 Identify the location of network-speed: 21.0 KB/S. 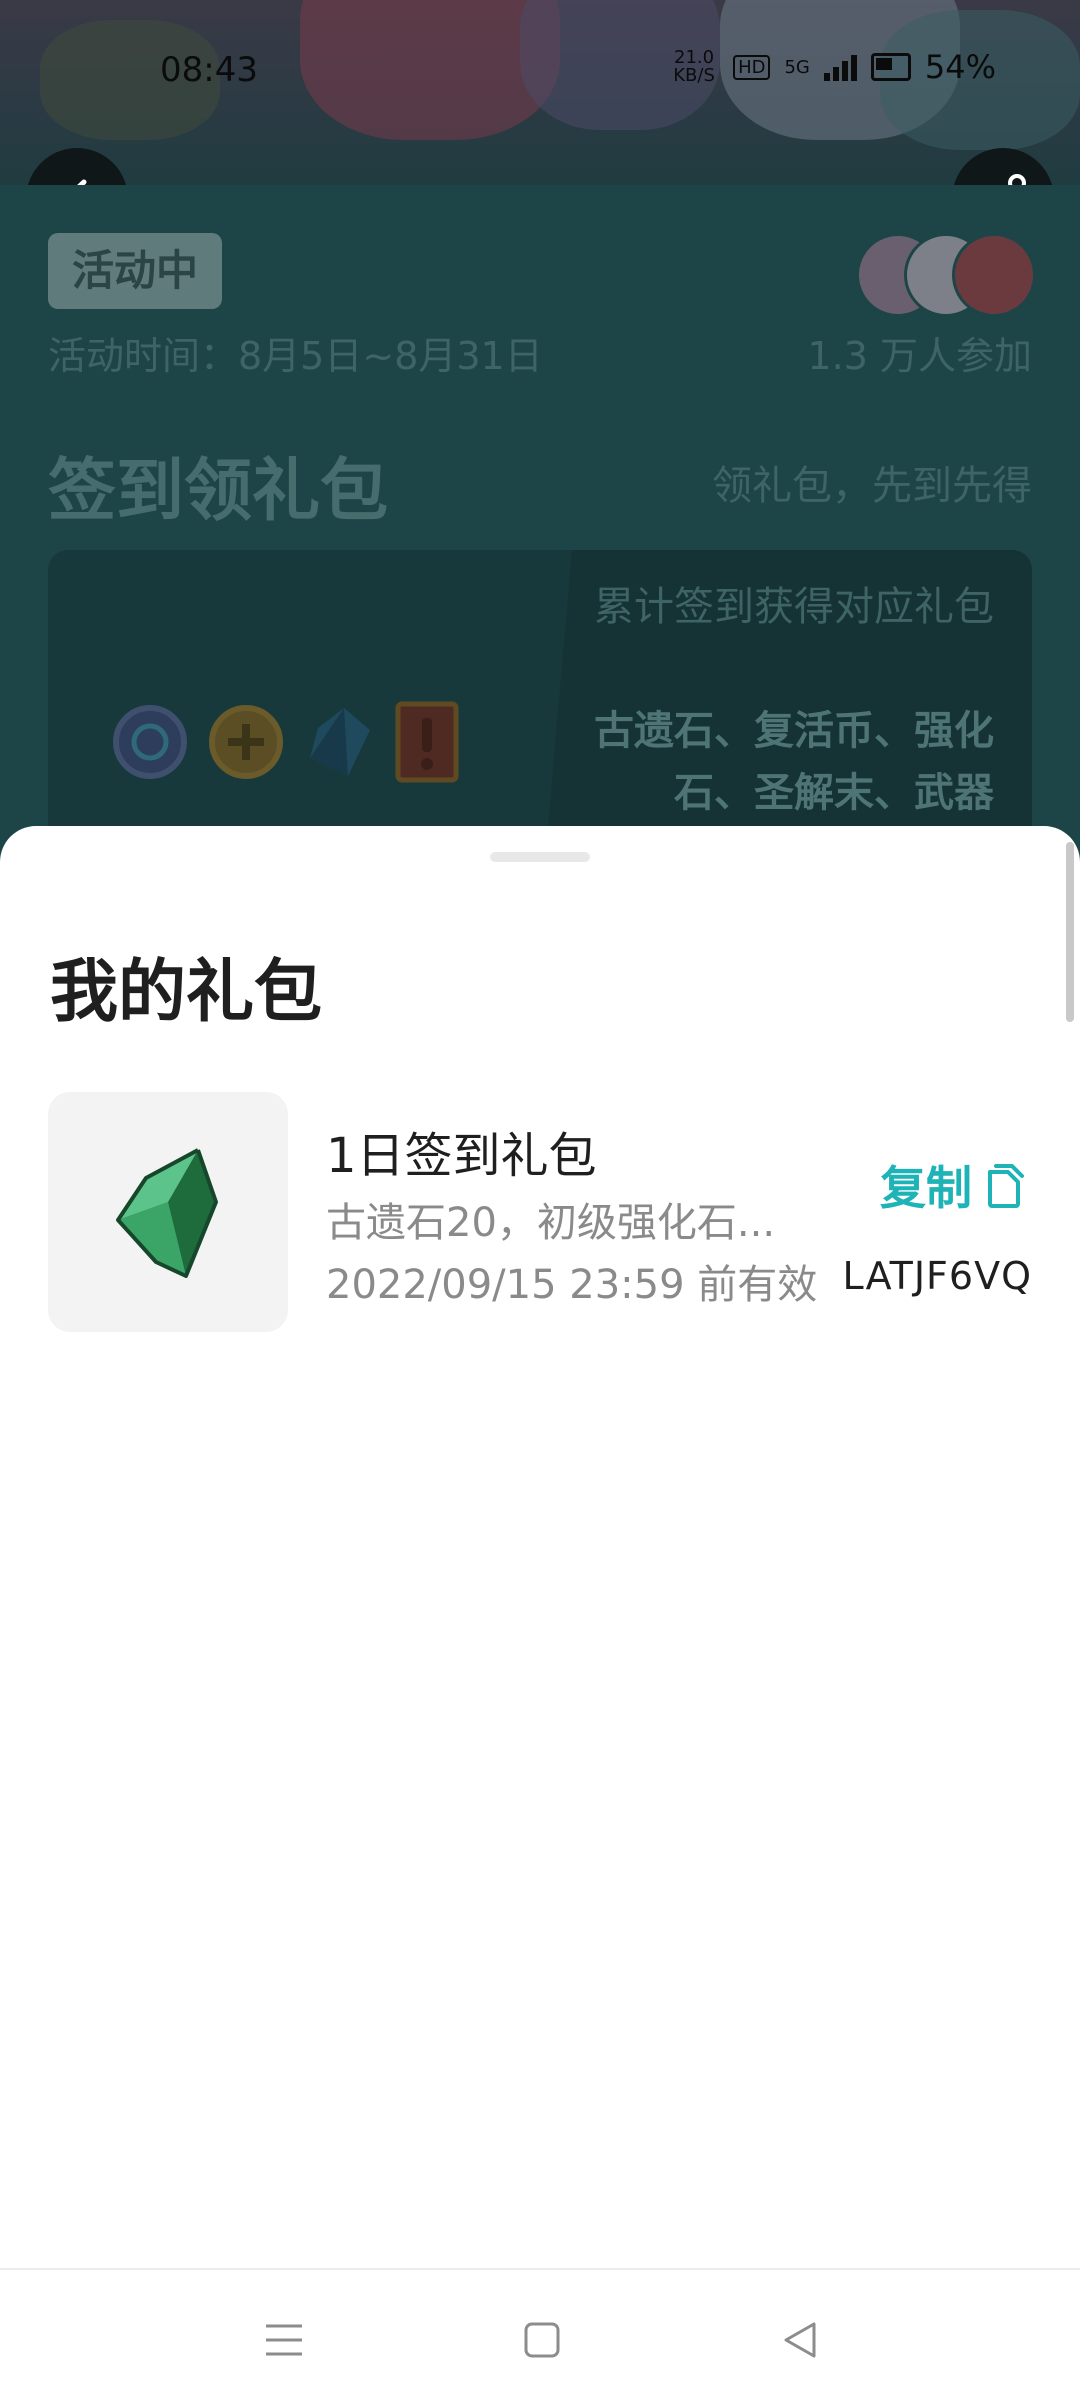
(694, 66).